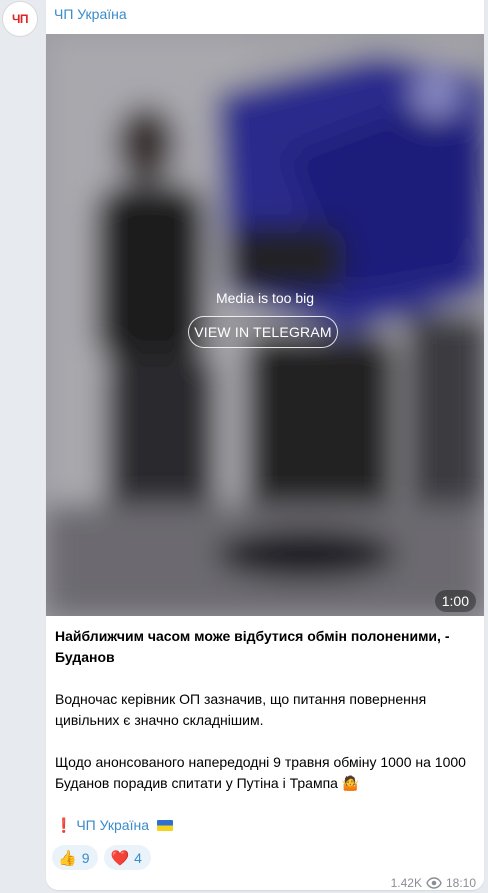 Image resolution: width=488 pixels, height=893 pixels. Describe the element at coordinates (263, 332) in the screenshot. I see `view-in-telegram-button: VIEW IN TELEGRAM` at that location.